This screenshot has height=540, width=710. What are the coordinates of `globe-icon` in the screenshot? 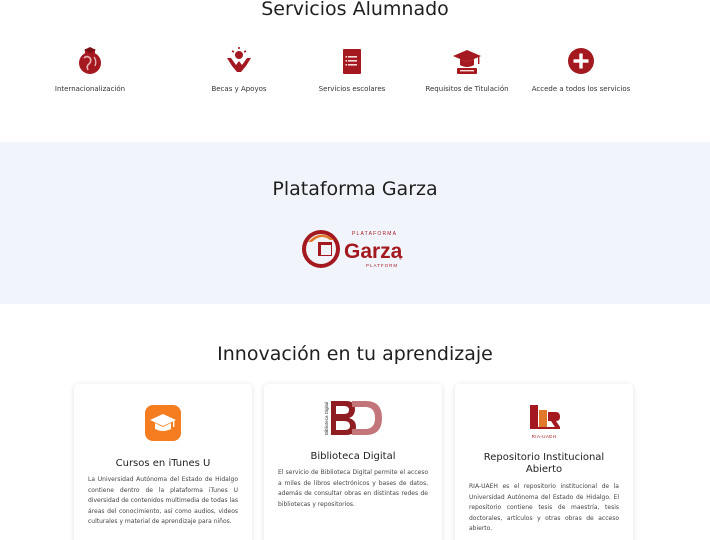 It's located at (90, 60).